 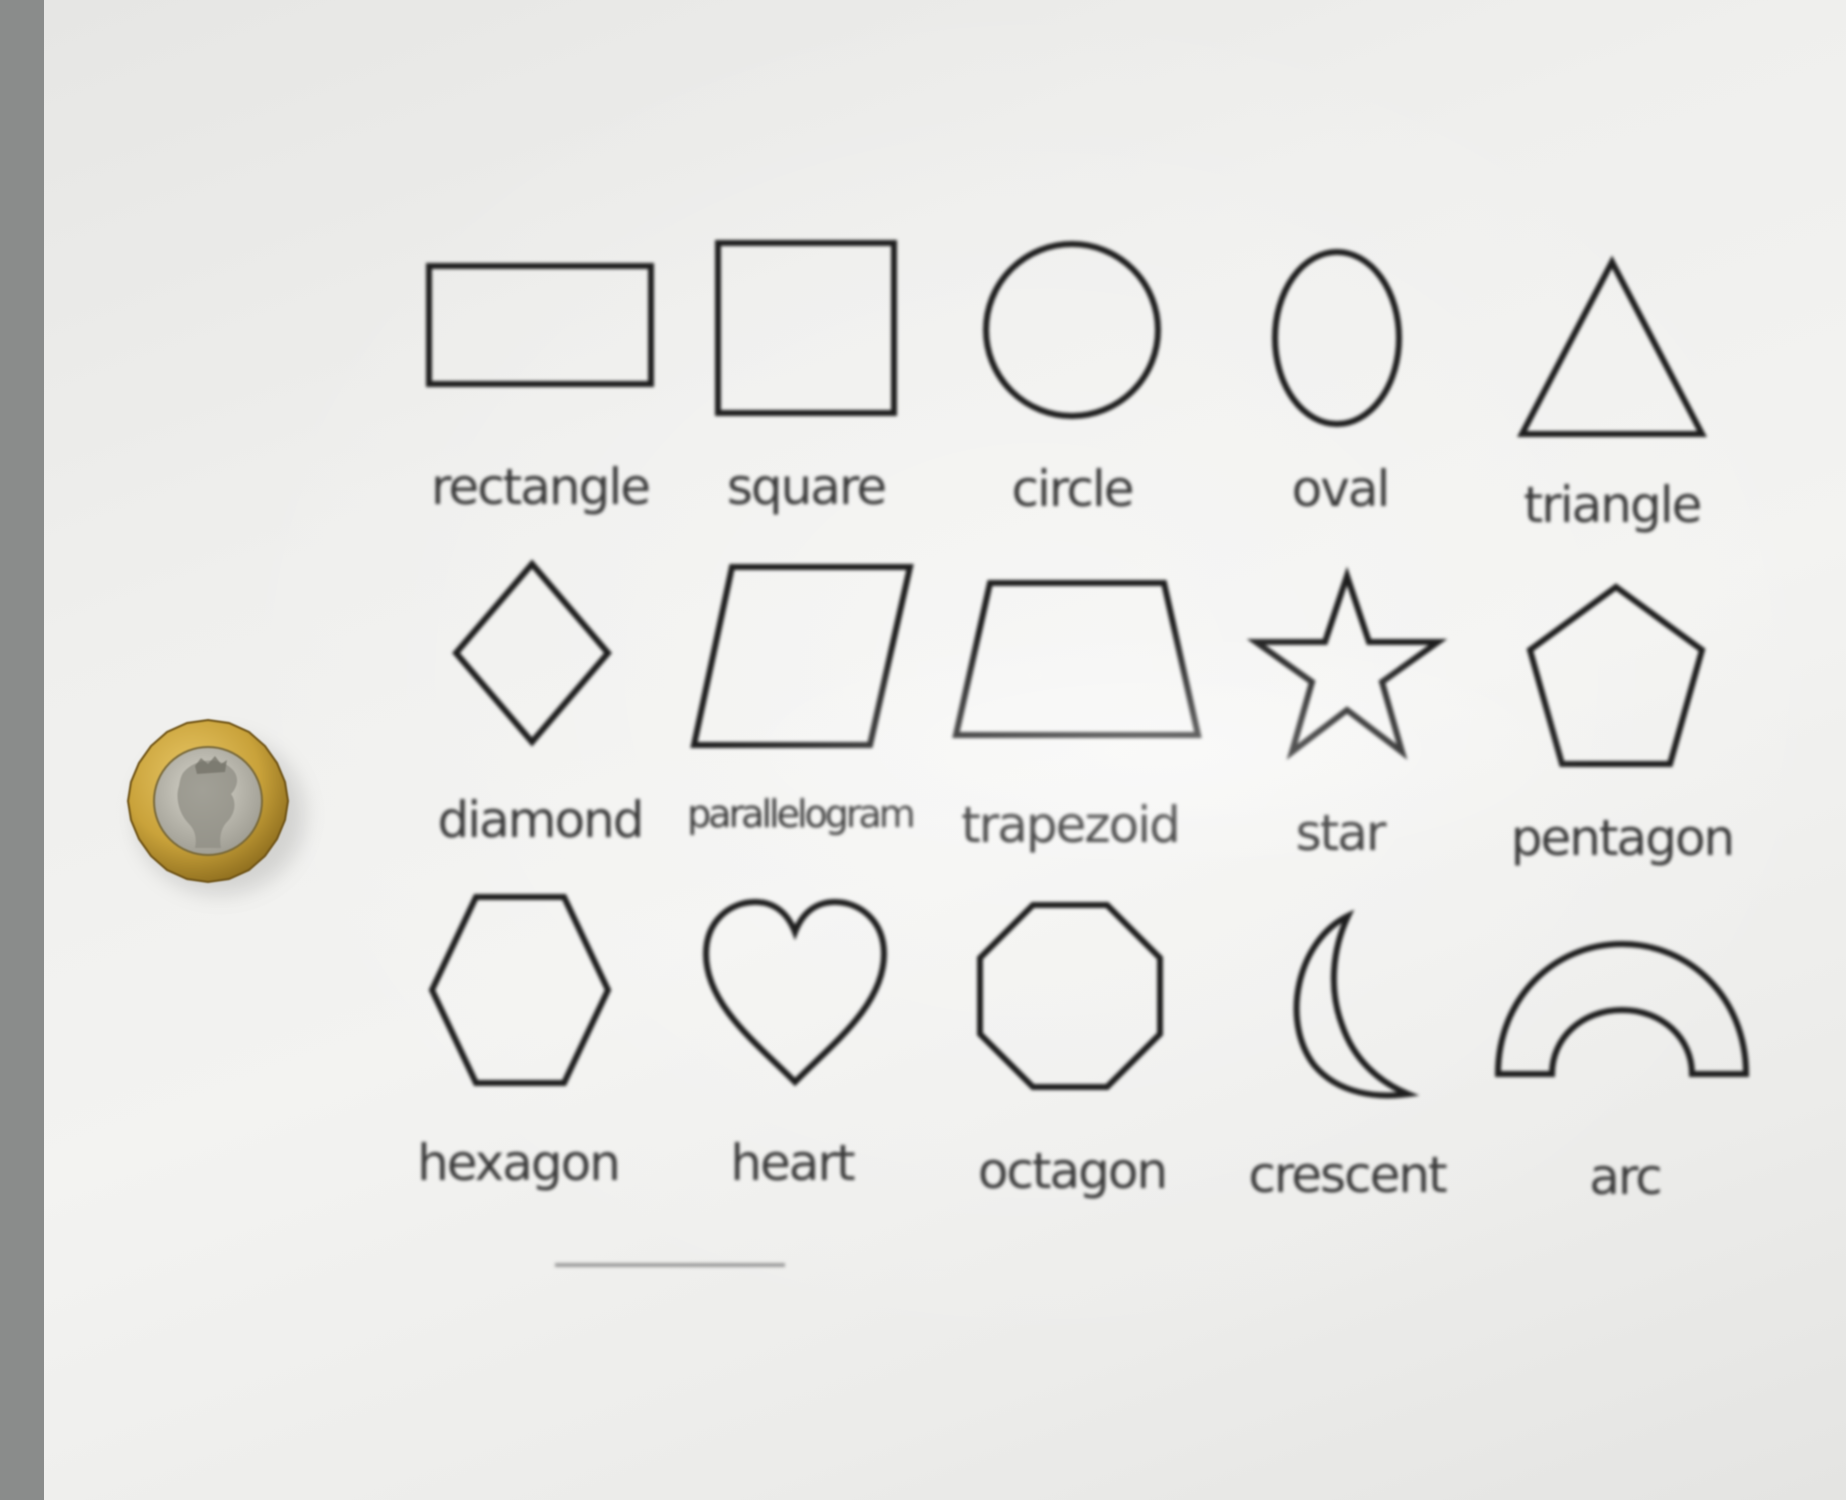 What do you see at coordinates (1341, 833) in the screenshot?
I see `label-star: star` at bounding box center [1341, 833].